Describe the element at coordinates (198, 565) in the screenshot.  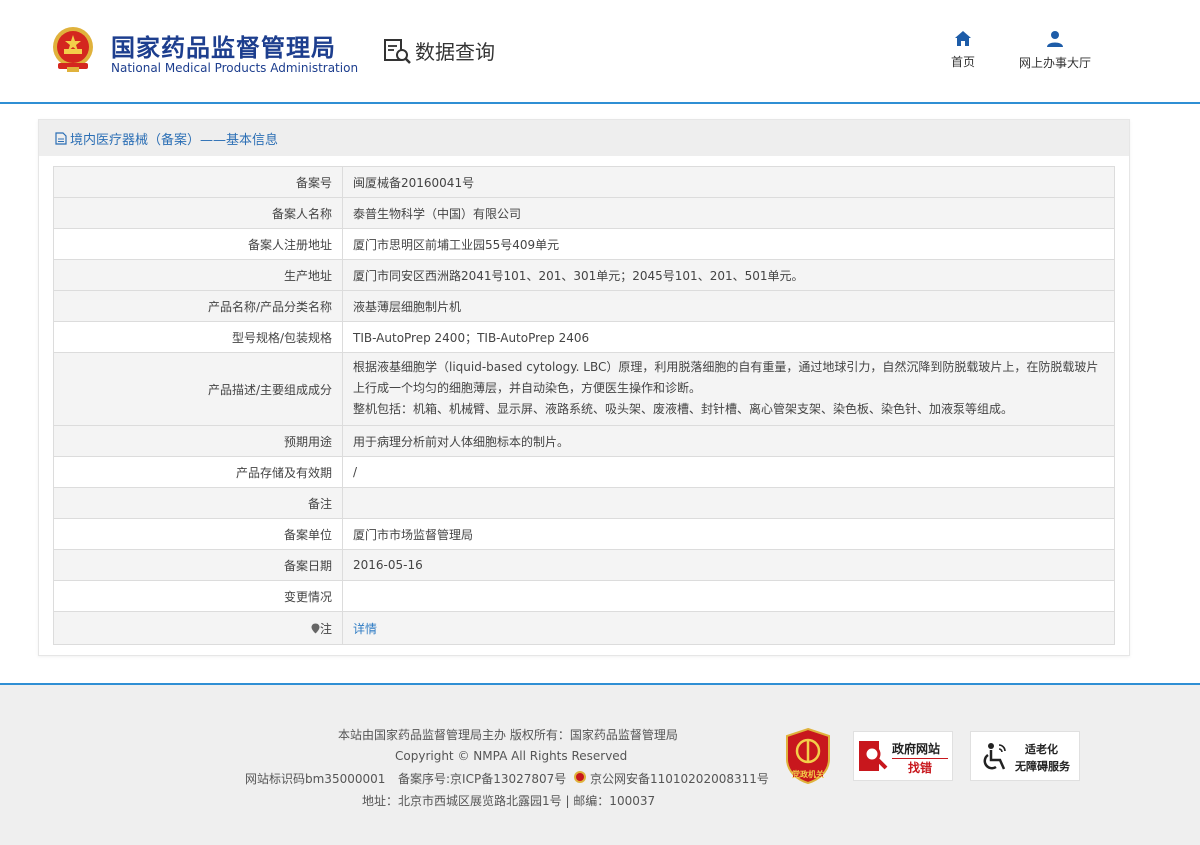
I see `row-label: 备案日期` at that location.